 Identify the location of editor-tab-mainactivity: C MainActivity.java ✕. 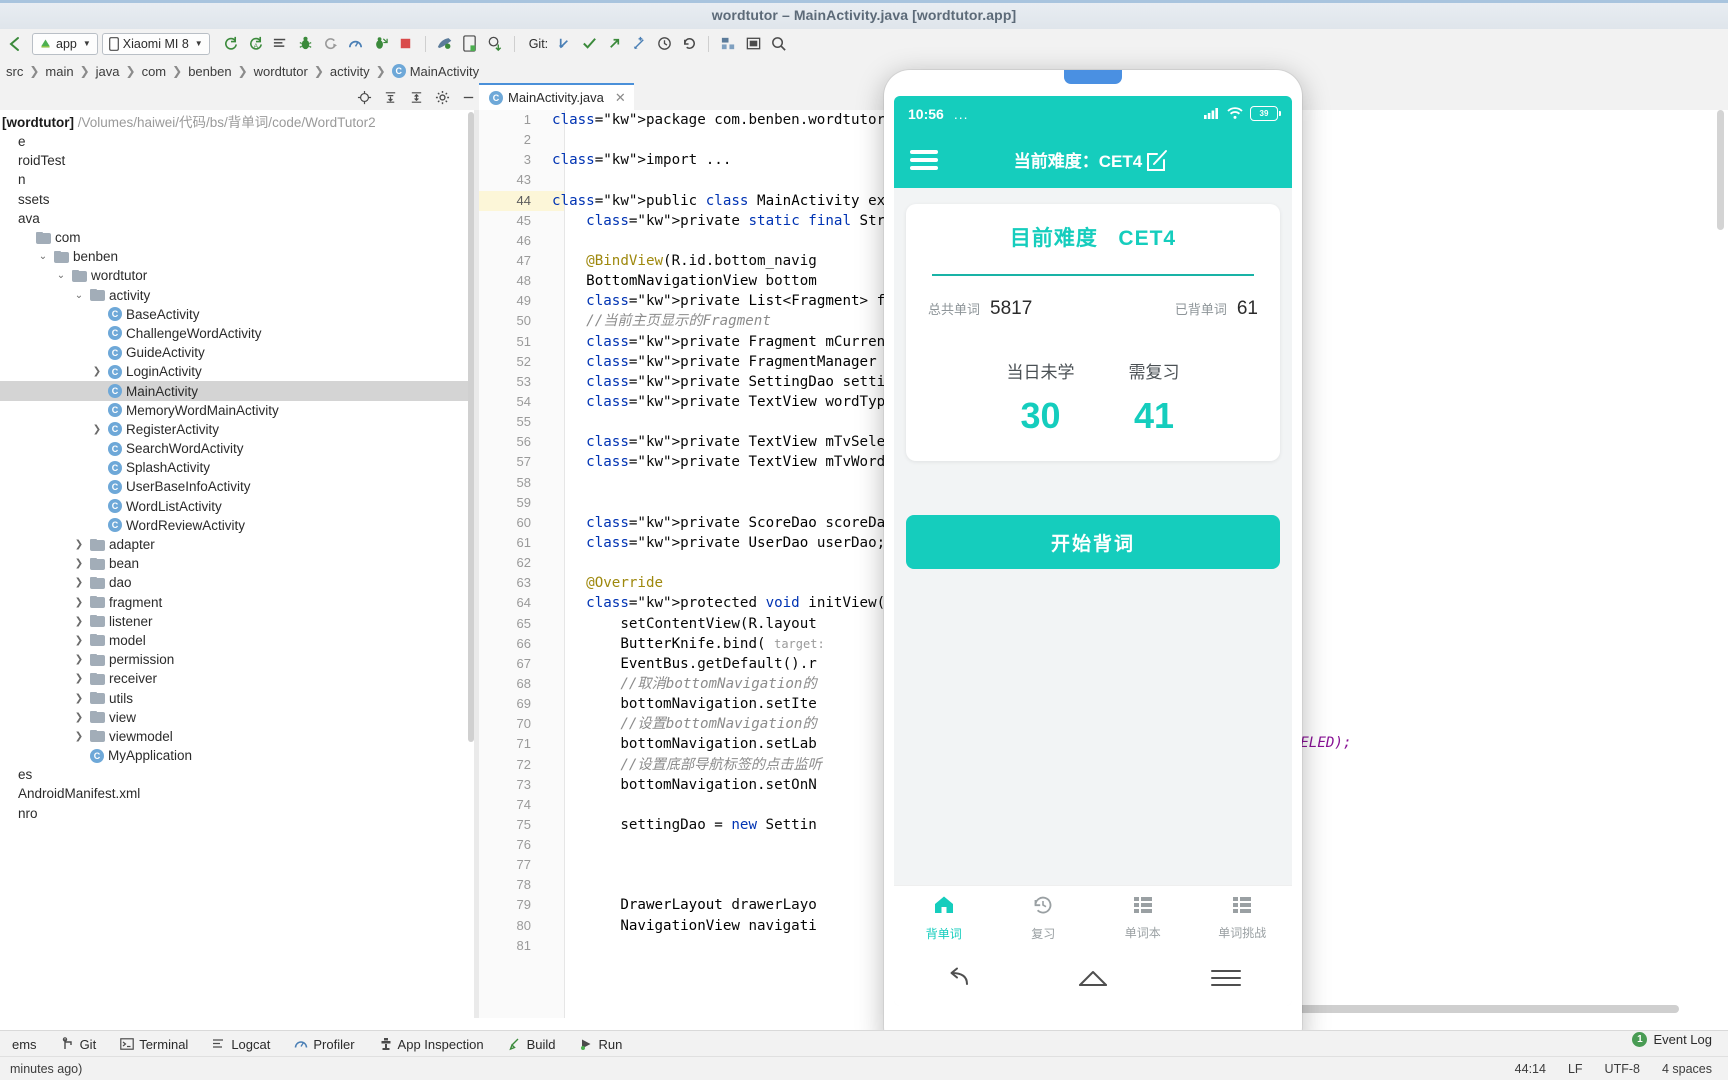
(556, 96).